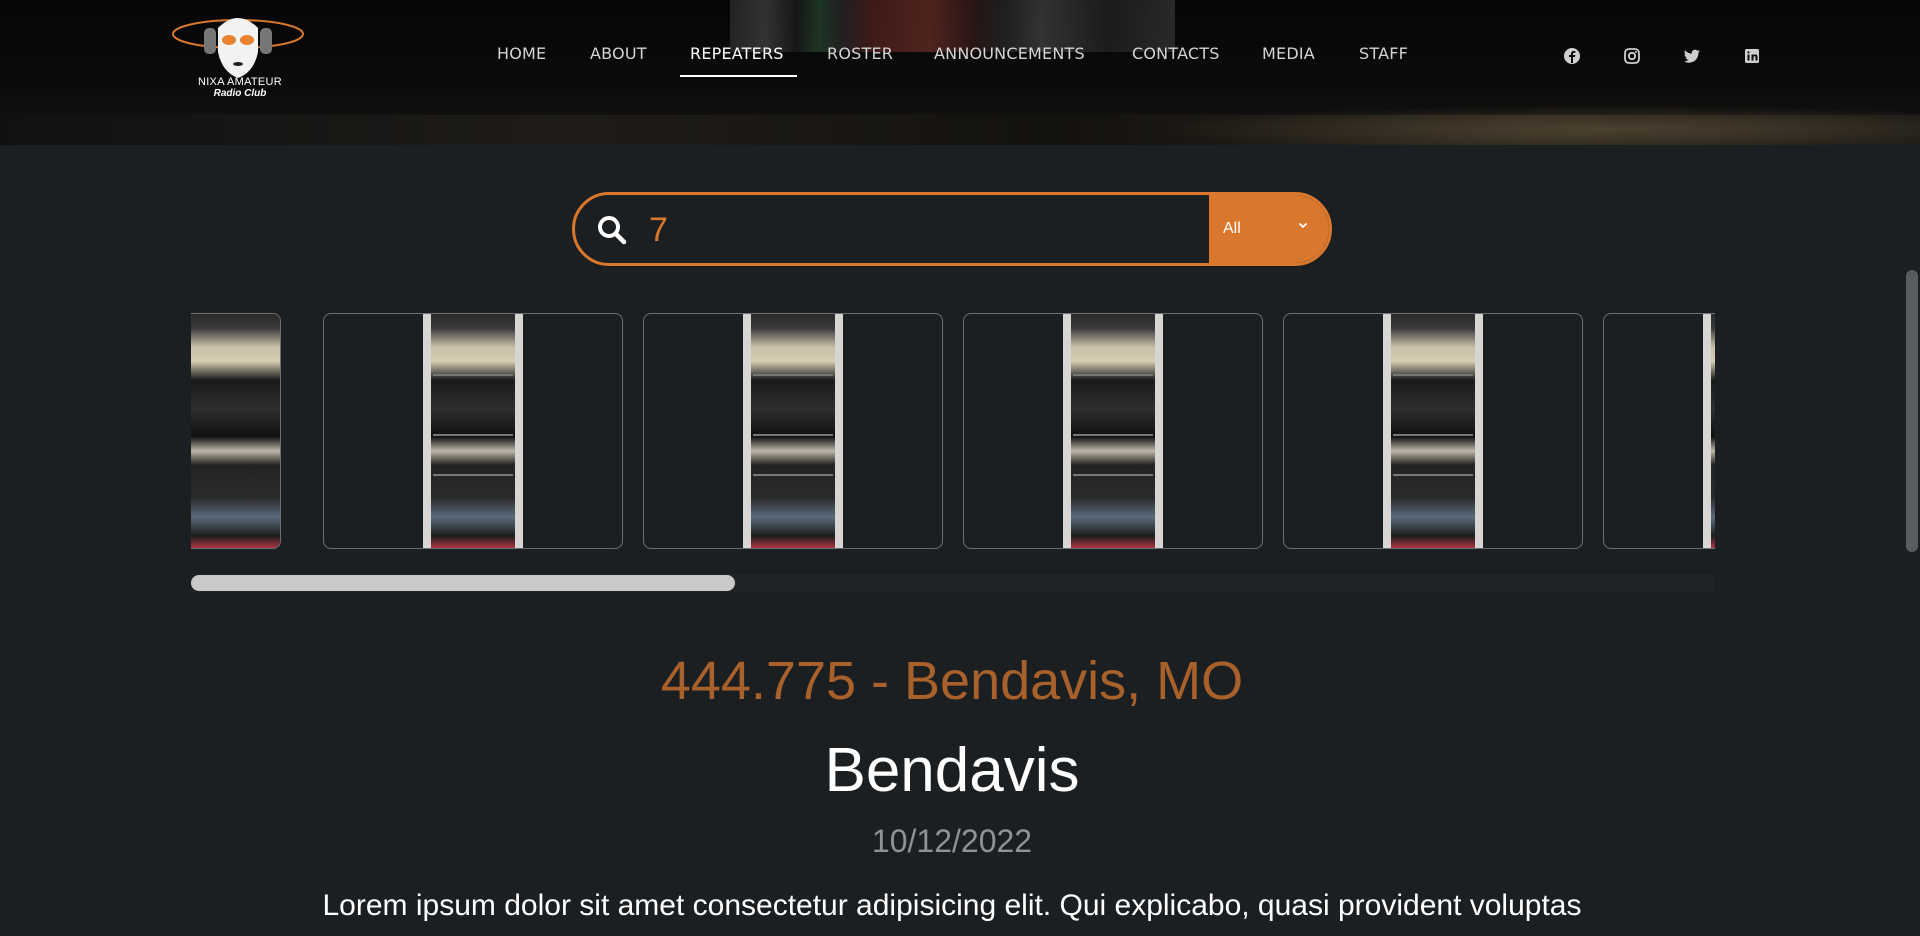 This screenshot has width=1920, height=936. I want to click on repeater-frequency-heading: 444.775 - Bendavis, MO, so click(952, 681).